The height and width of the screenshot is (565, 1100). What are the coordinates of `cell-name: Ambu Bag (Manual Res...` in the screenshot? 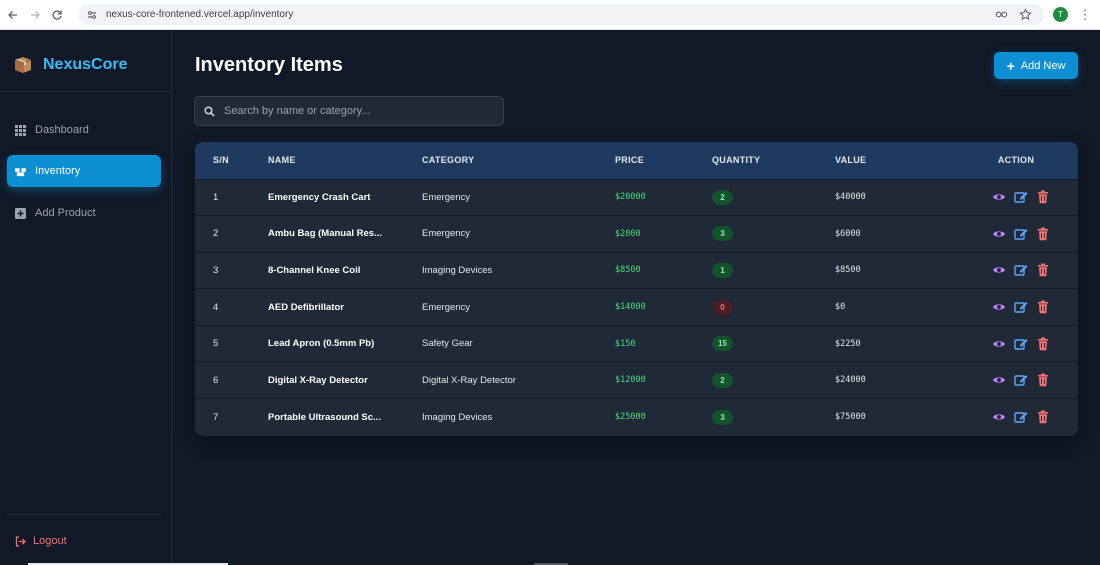 It's located at (325, 234).